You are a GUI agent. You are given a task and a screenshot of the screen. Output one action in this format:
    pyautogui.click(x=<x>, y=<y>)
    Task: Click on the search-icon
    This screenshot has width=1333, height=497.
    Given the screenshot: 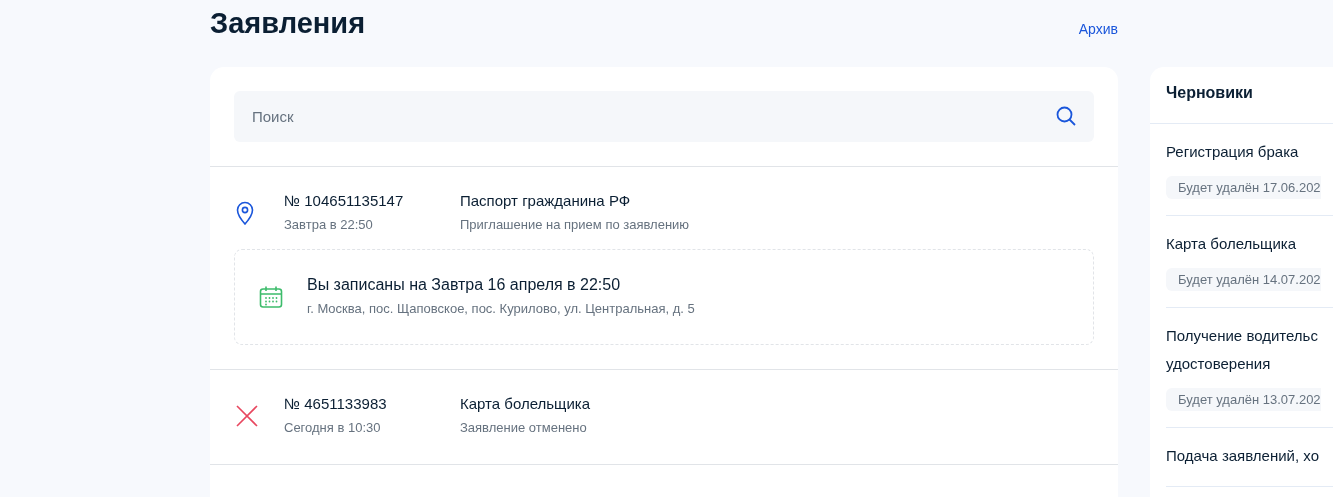 What is the action you would take?
    pyautogui.click(x=1066, y=116)
    